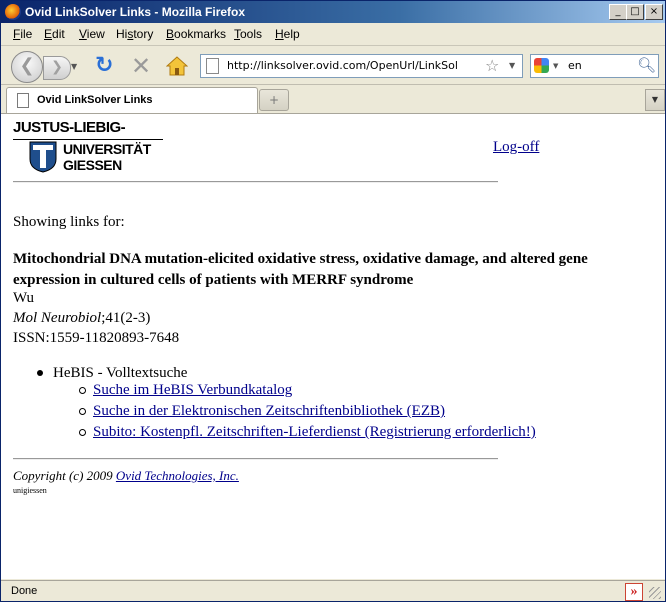 The image size is (666, 602). Describe the element at coordinates (575, 65) in the screenshot. I see `search-input: en` at that location.